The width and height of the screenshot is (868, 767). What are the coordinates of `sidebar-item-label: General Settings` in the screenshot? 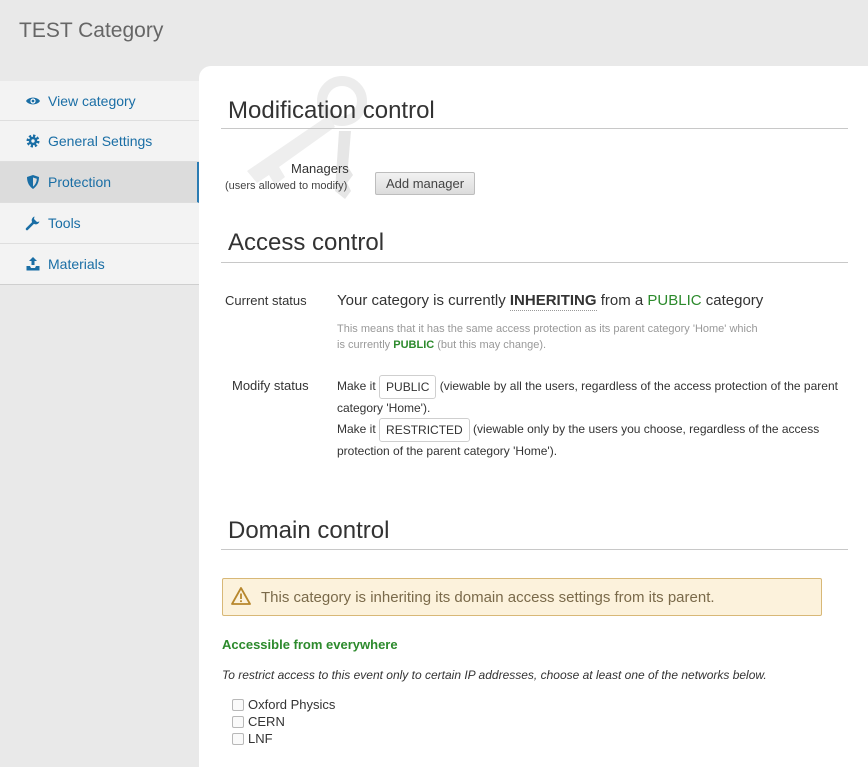 It's located at (100, 141).